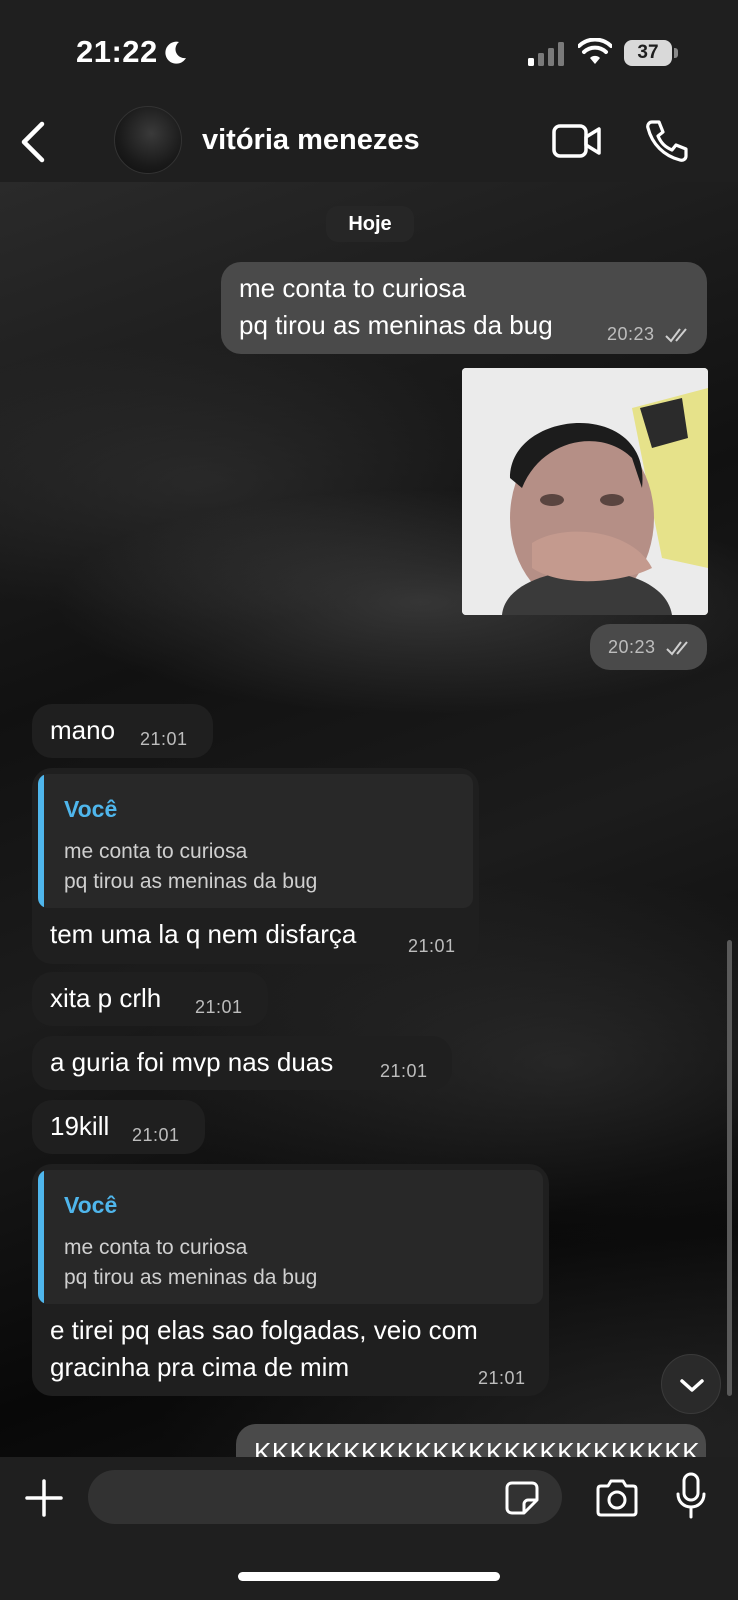 The image size is (738, 1600). Describe the element at coordinates (648, 53) in the screenshot. I see `battery-indicator: 37` at that location.